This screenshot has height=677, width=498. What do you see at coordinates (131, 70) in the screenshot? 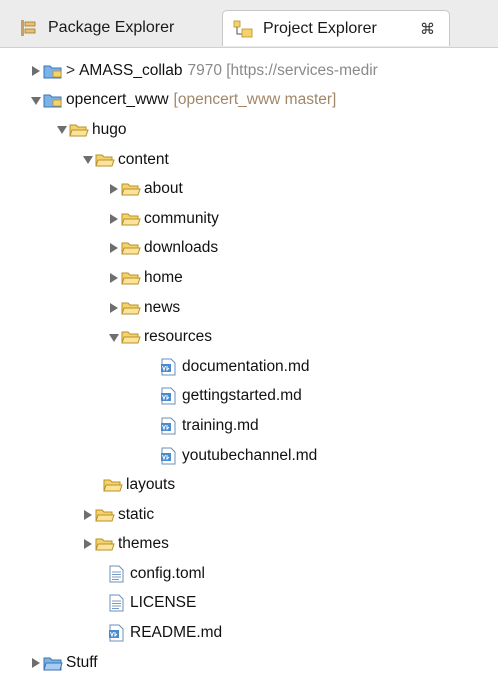
I see `tree-item-label: AMASS_collab` at bounding box center [131, 70].